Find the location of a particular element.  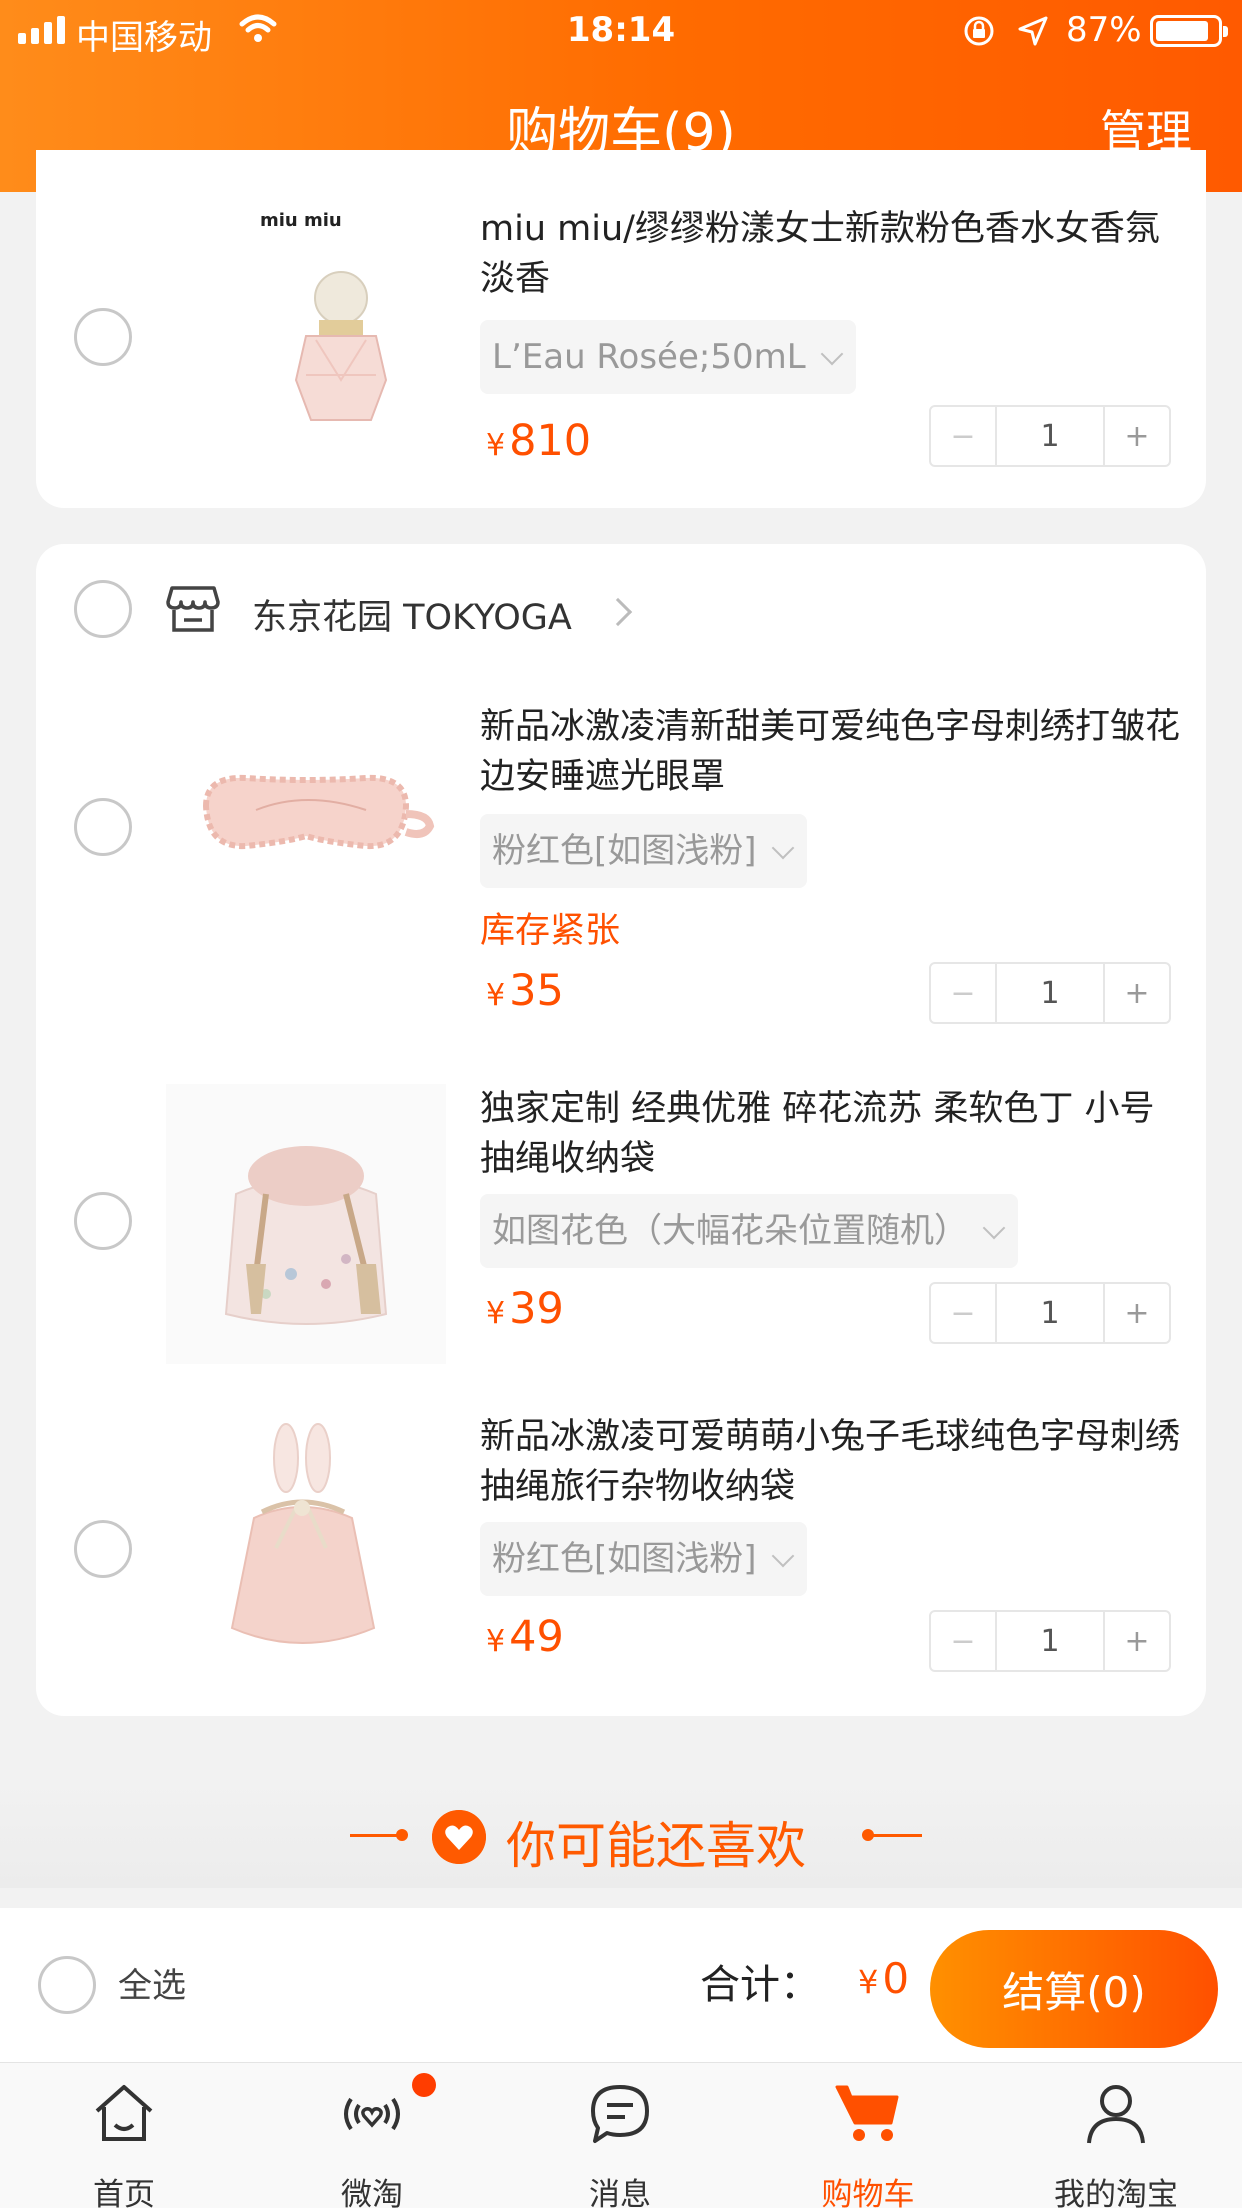

battery-percent: 87% is located at coordinates (1104, 30).